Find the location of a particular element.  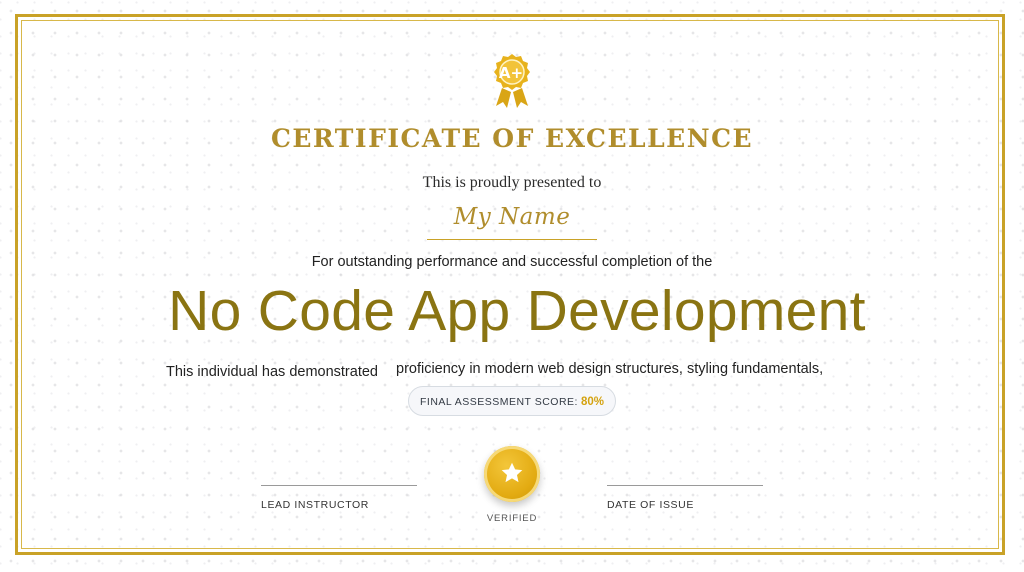

star-icon is located at coordinates (512, 472).